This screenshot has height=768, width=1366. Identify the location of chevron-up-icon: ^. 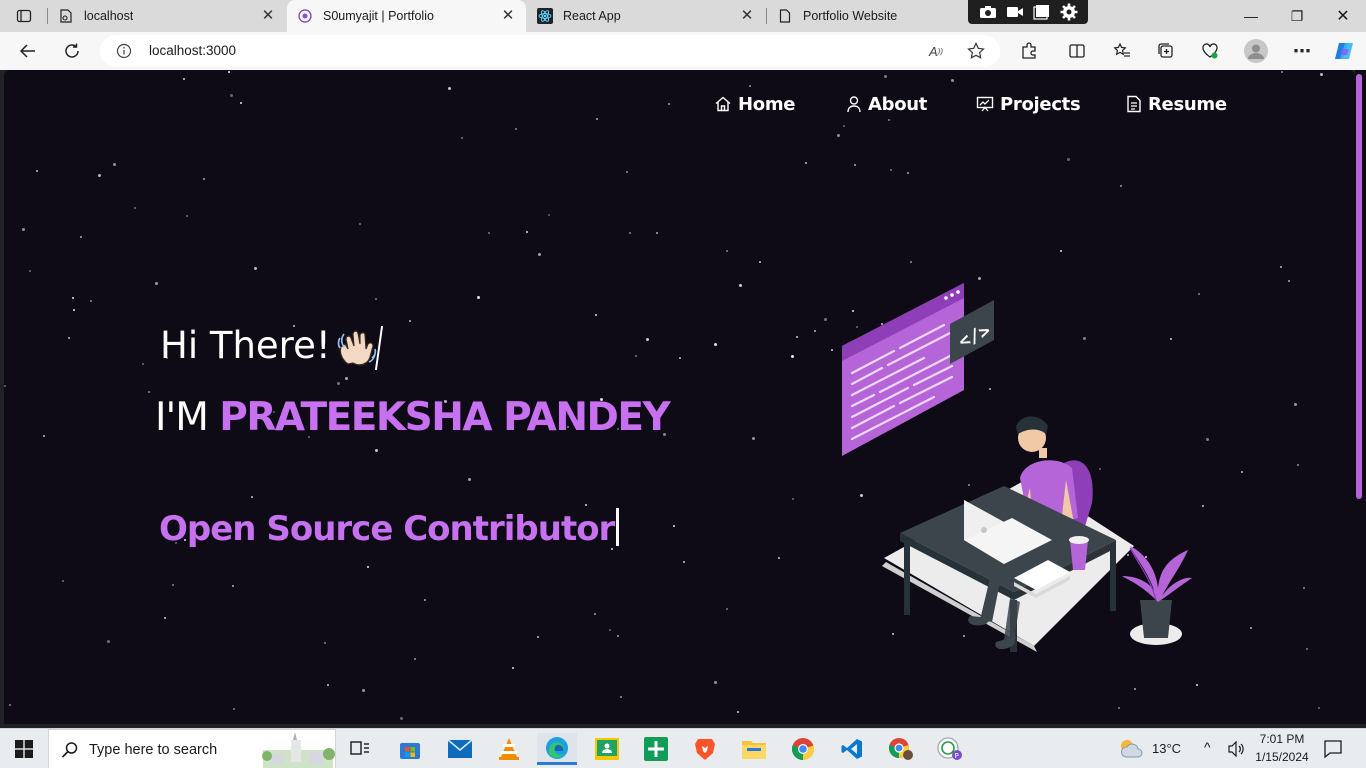
(1207, 747).